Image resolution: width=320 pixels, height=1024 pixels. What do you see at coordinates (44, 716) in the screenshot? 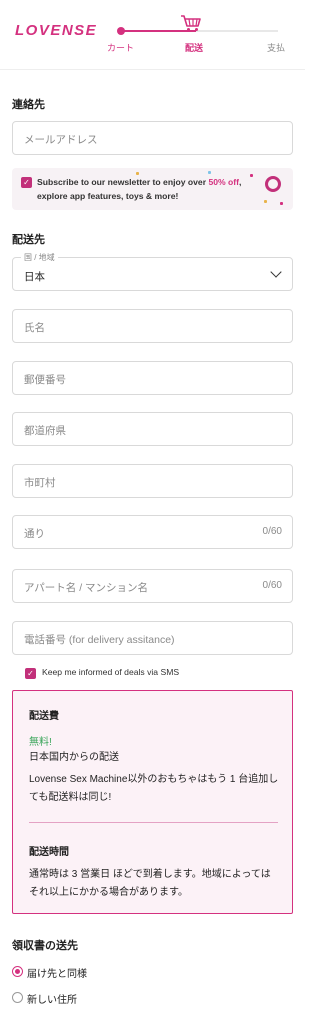
I see `shipping-fee-title: 配送費` at bounding box center [44, 716].